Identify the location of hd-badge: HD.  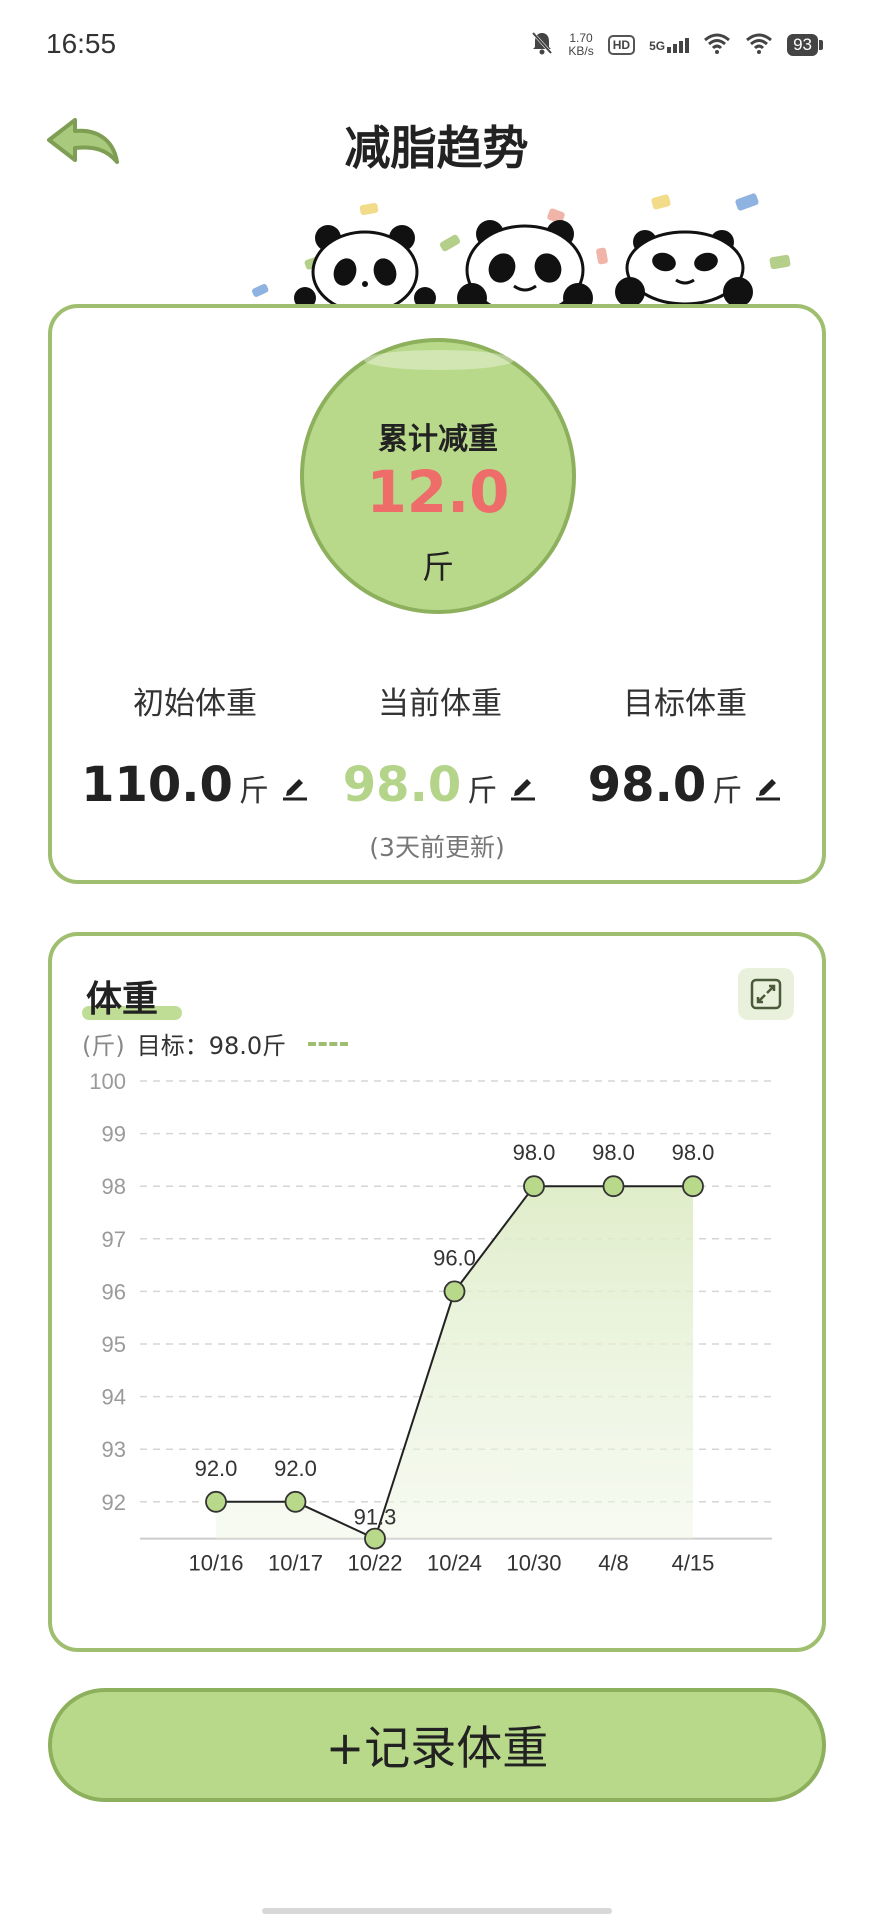
(621, 45).